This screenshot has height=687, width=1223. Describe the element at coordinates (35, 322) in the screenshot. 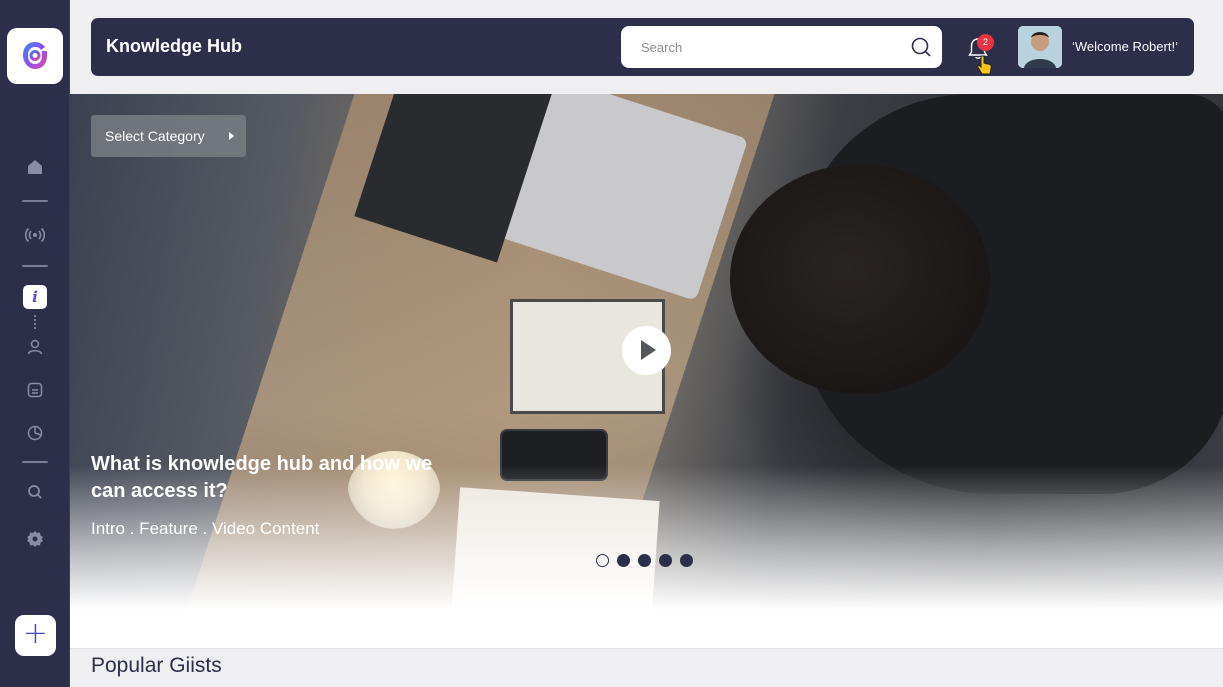

I see `sidebar-dots` at that location.